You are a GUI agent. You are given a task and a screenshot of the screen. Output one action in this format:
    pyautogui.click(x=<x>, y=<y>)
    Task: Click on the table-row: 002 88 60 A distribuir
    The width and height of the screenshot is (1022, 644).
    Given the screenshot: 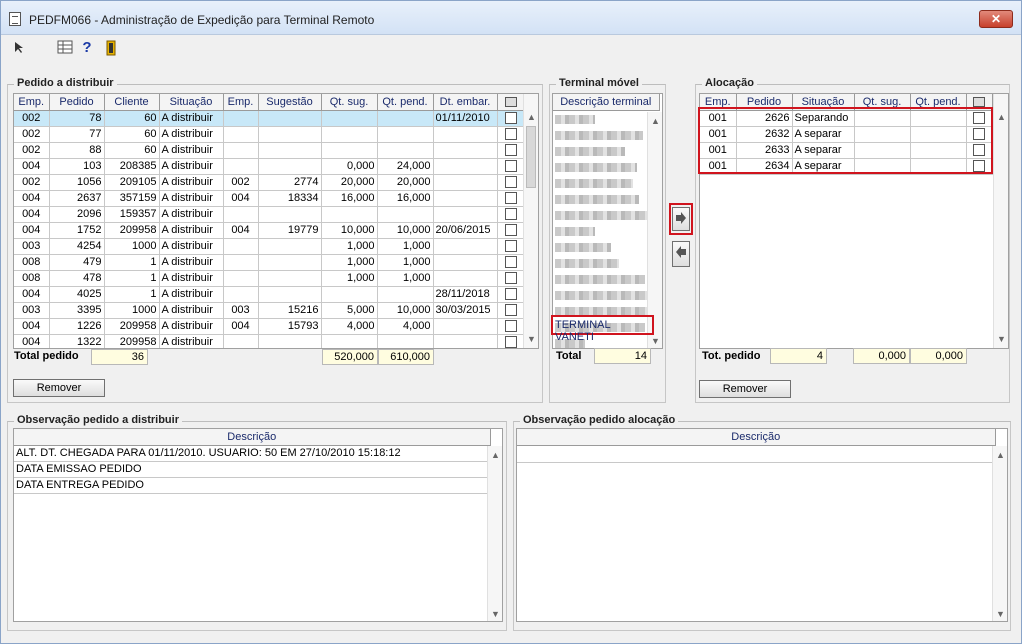 What is the action you would take?
    pyautogui.click(x=269, y=150)
    